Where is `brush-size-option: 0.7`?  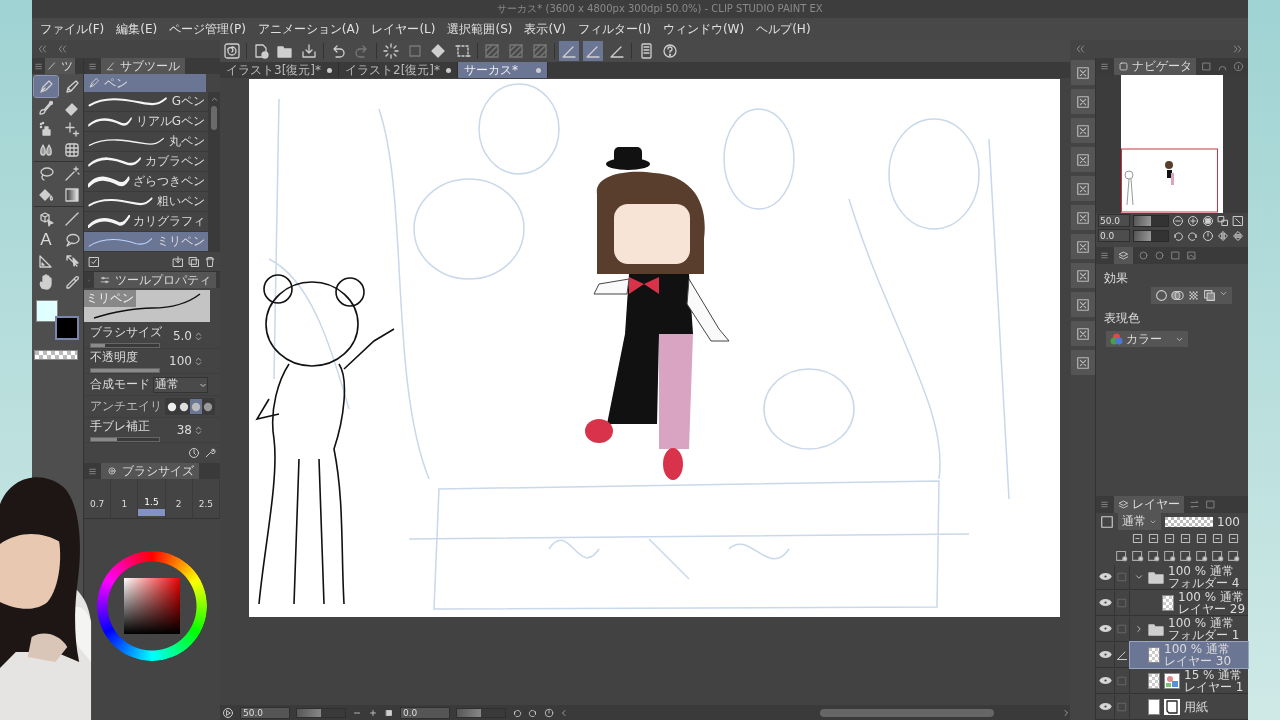
brush-size-option: 0.7 is located at coordinates (98, 498).